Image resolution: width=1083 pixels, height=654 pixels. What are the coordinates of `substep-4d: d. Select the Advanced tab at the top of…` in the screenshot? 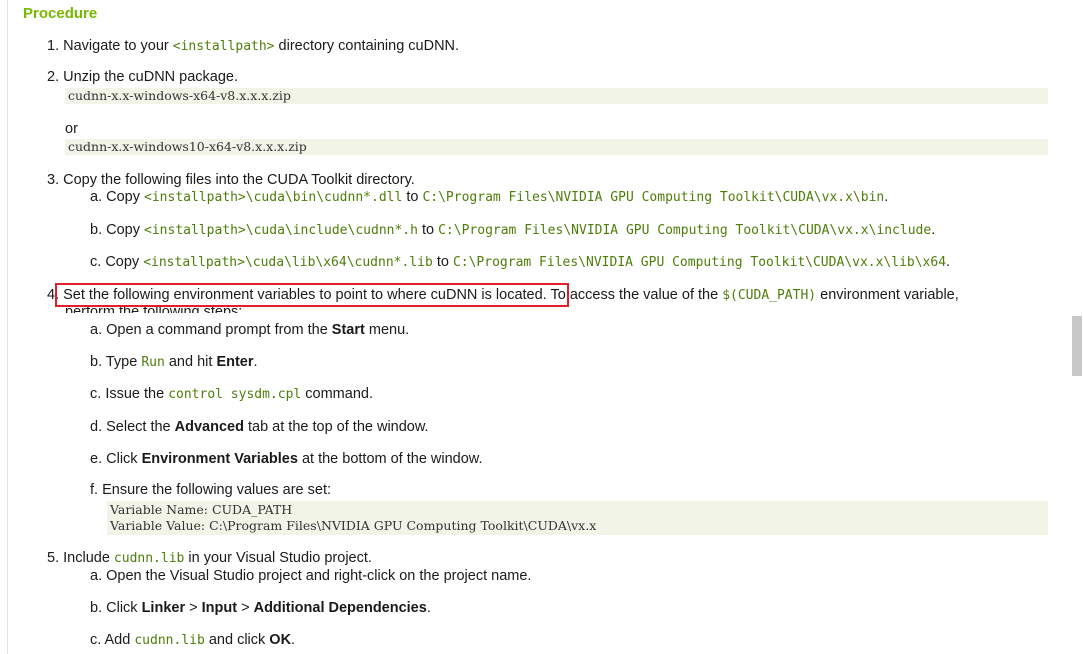 It's located at (259, 427).